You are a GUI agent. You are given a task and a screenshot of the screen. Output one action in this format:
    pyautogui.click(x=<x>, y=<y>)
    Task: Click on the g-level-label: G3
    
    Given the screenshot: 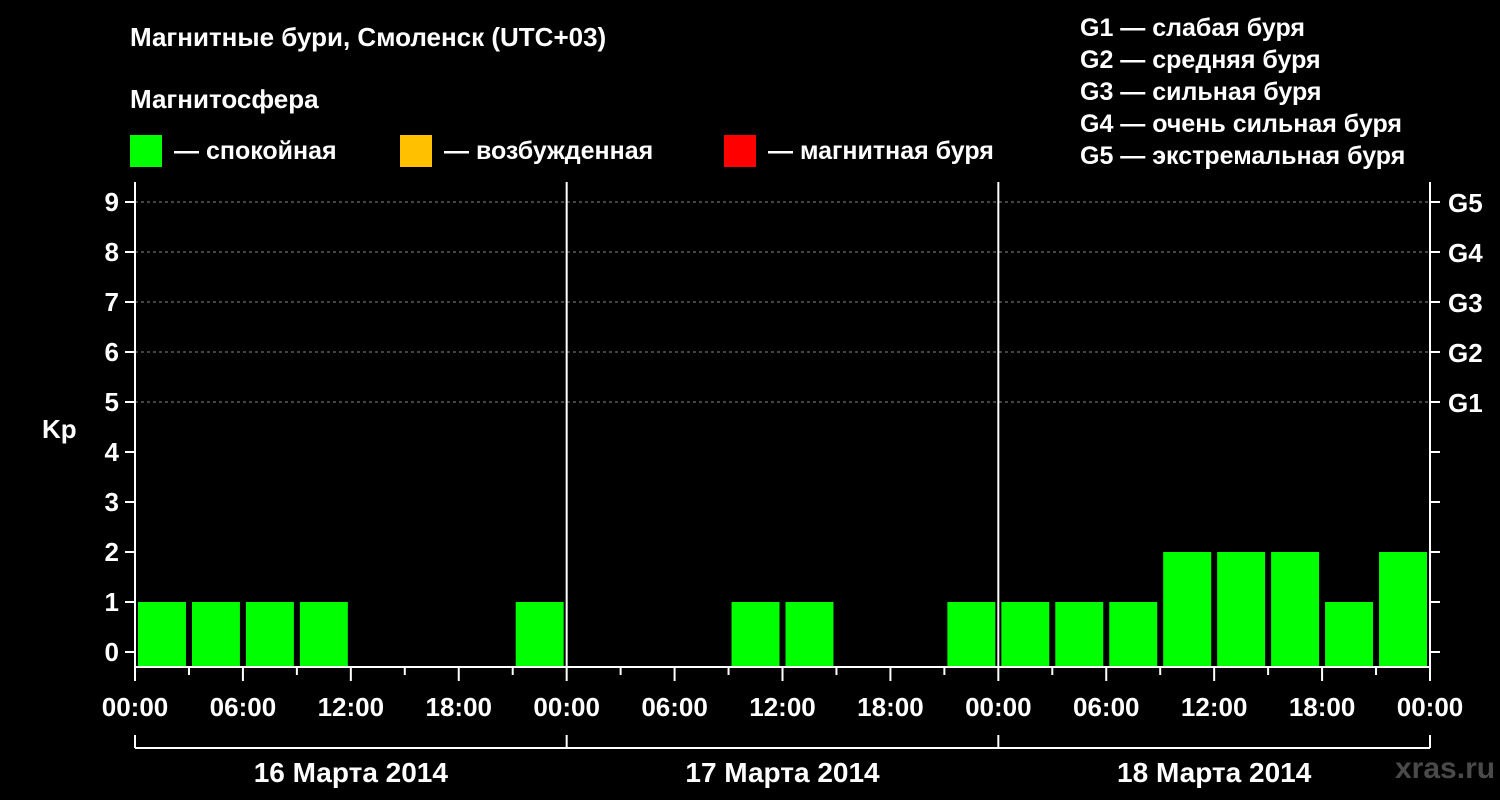 What is the action you would take?
    pyautogui.click(x=1465, y=303)
    